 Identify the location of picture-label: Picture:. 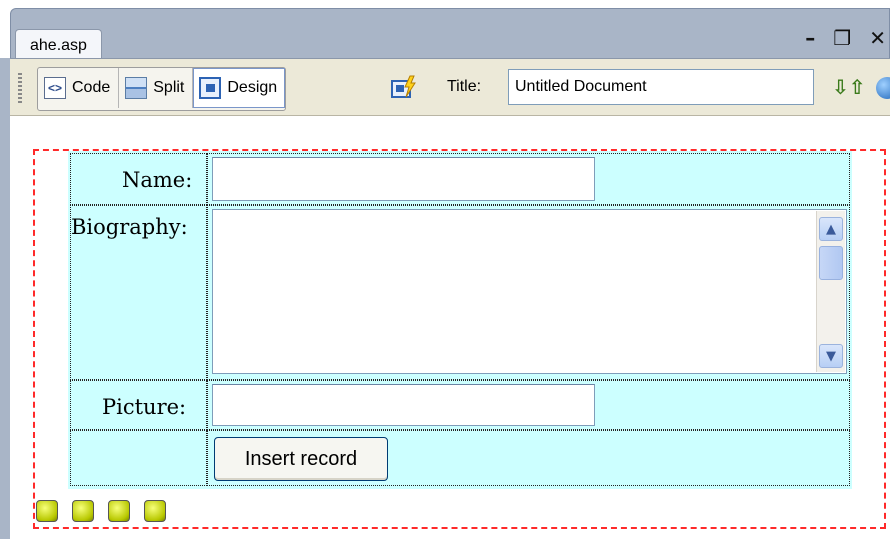
(144, 407).